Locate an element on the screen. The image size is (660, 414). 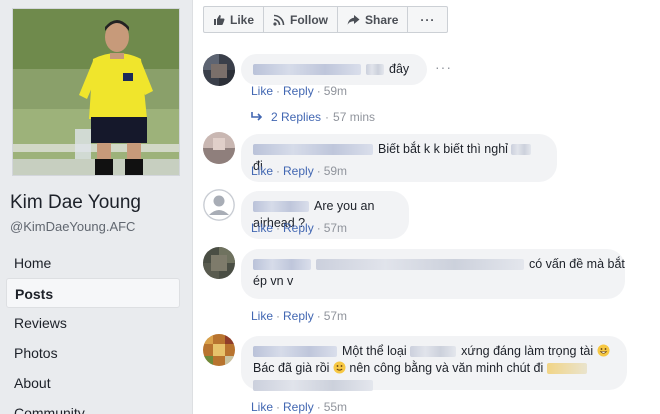
comment-bubble: đây is located at coordinates (334, 69).